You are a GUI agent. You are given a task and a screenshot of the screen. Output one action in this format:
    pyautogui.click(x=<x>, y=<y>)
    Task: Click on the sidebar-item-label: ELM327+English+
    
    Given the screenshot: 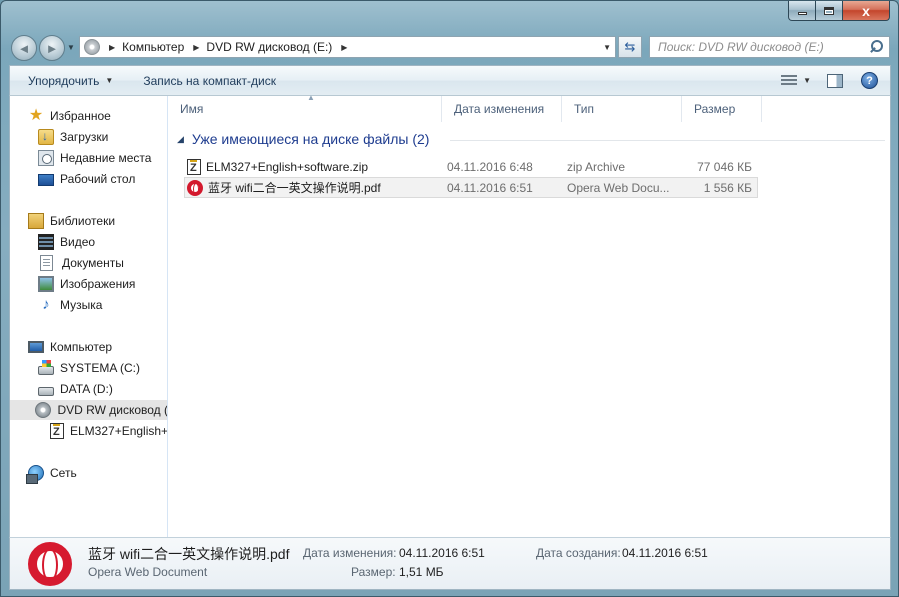 What is the action you would take?
    pyautogui.click(x=119, y=431)
    